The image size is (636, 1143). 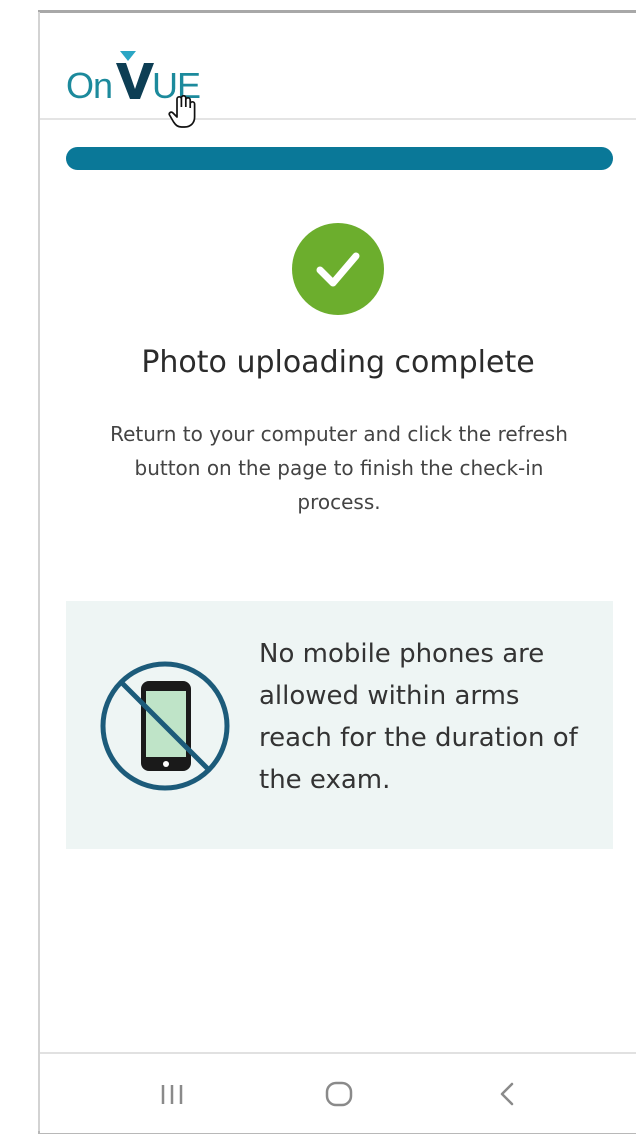 I want to click on android-navigation-bar, so click(x=338, y=1092).